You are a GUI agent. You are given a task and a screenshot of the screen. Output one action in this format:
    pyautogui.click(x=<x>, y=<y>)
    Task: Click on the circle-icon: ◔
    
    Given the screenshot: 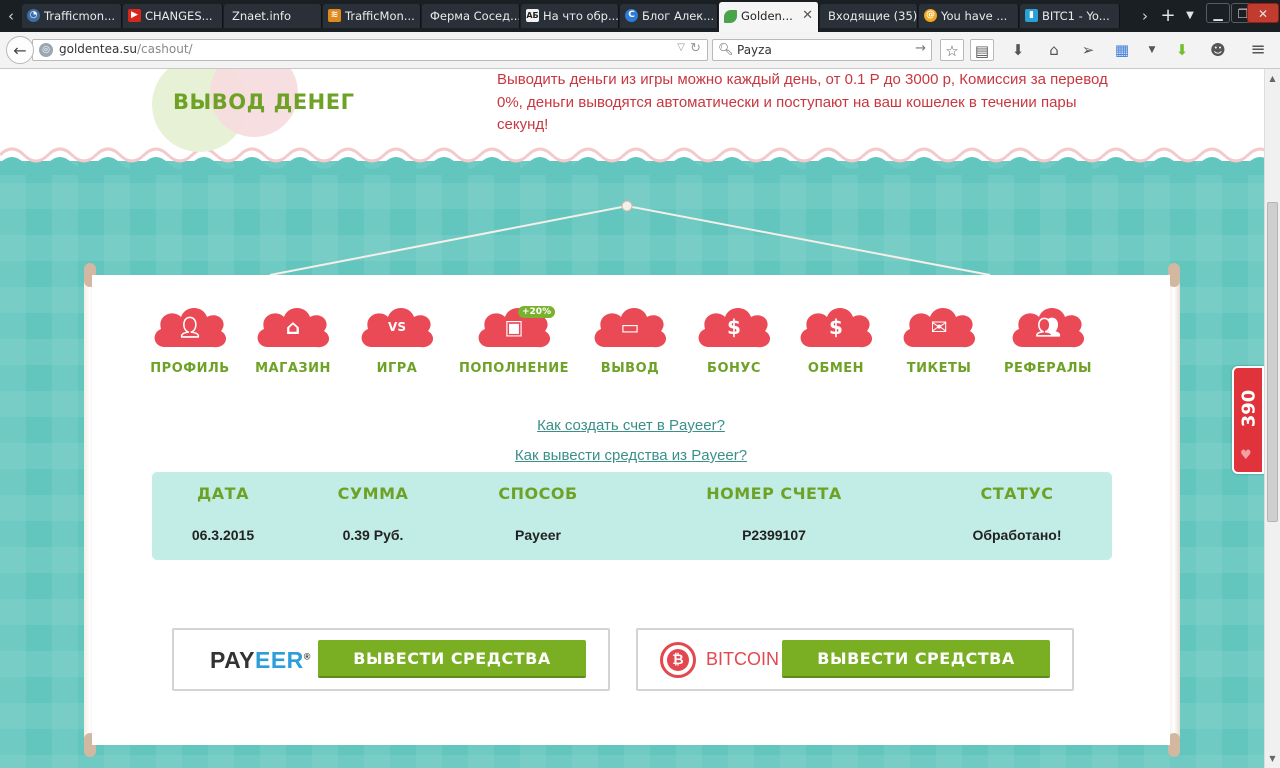 What is the action you would take?
    pyautogui.click(x=33, y=15)
    